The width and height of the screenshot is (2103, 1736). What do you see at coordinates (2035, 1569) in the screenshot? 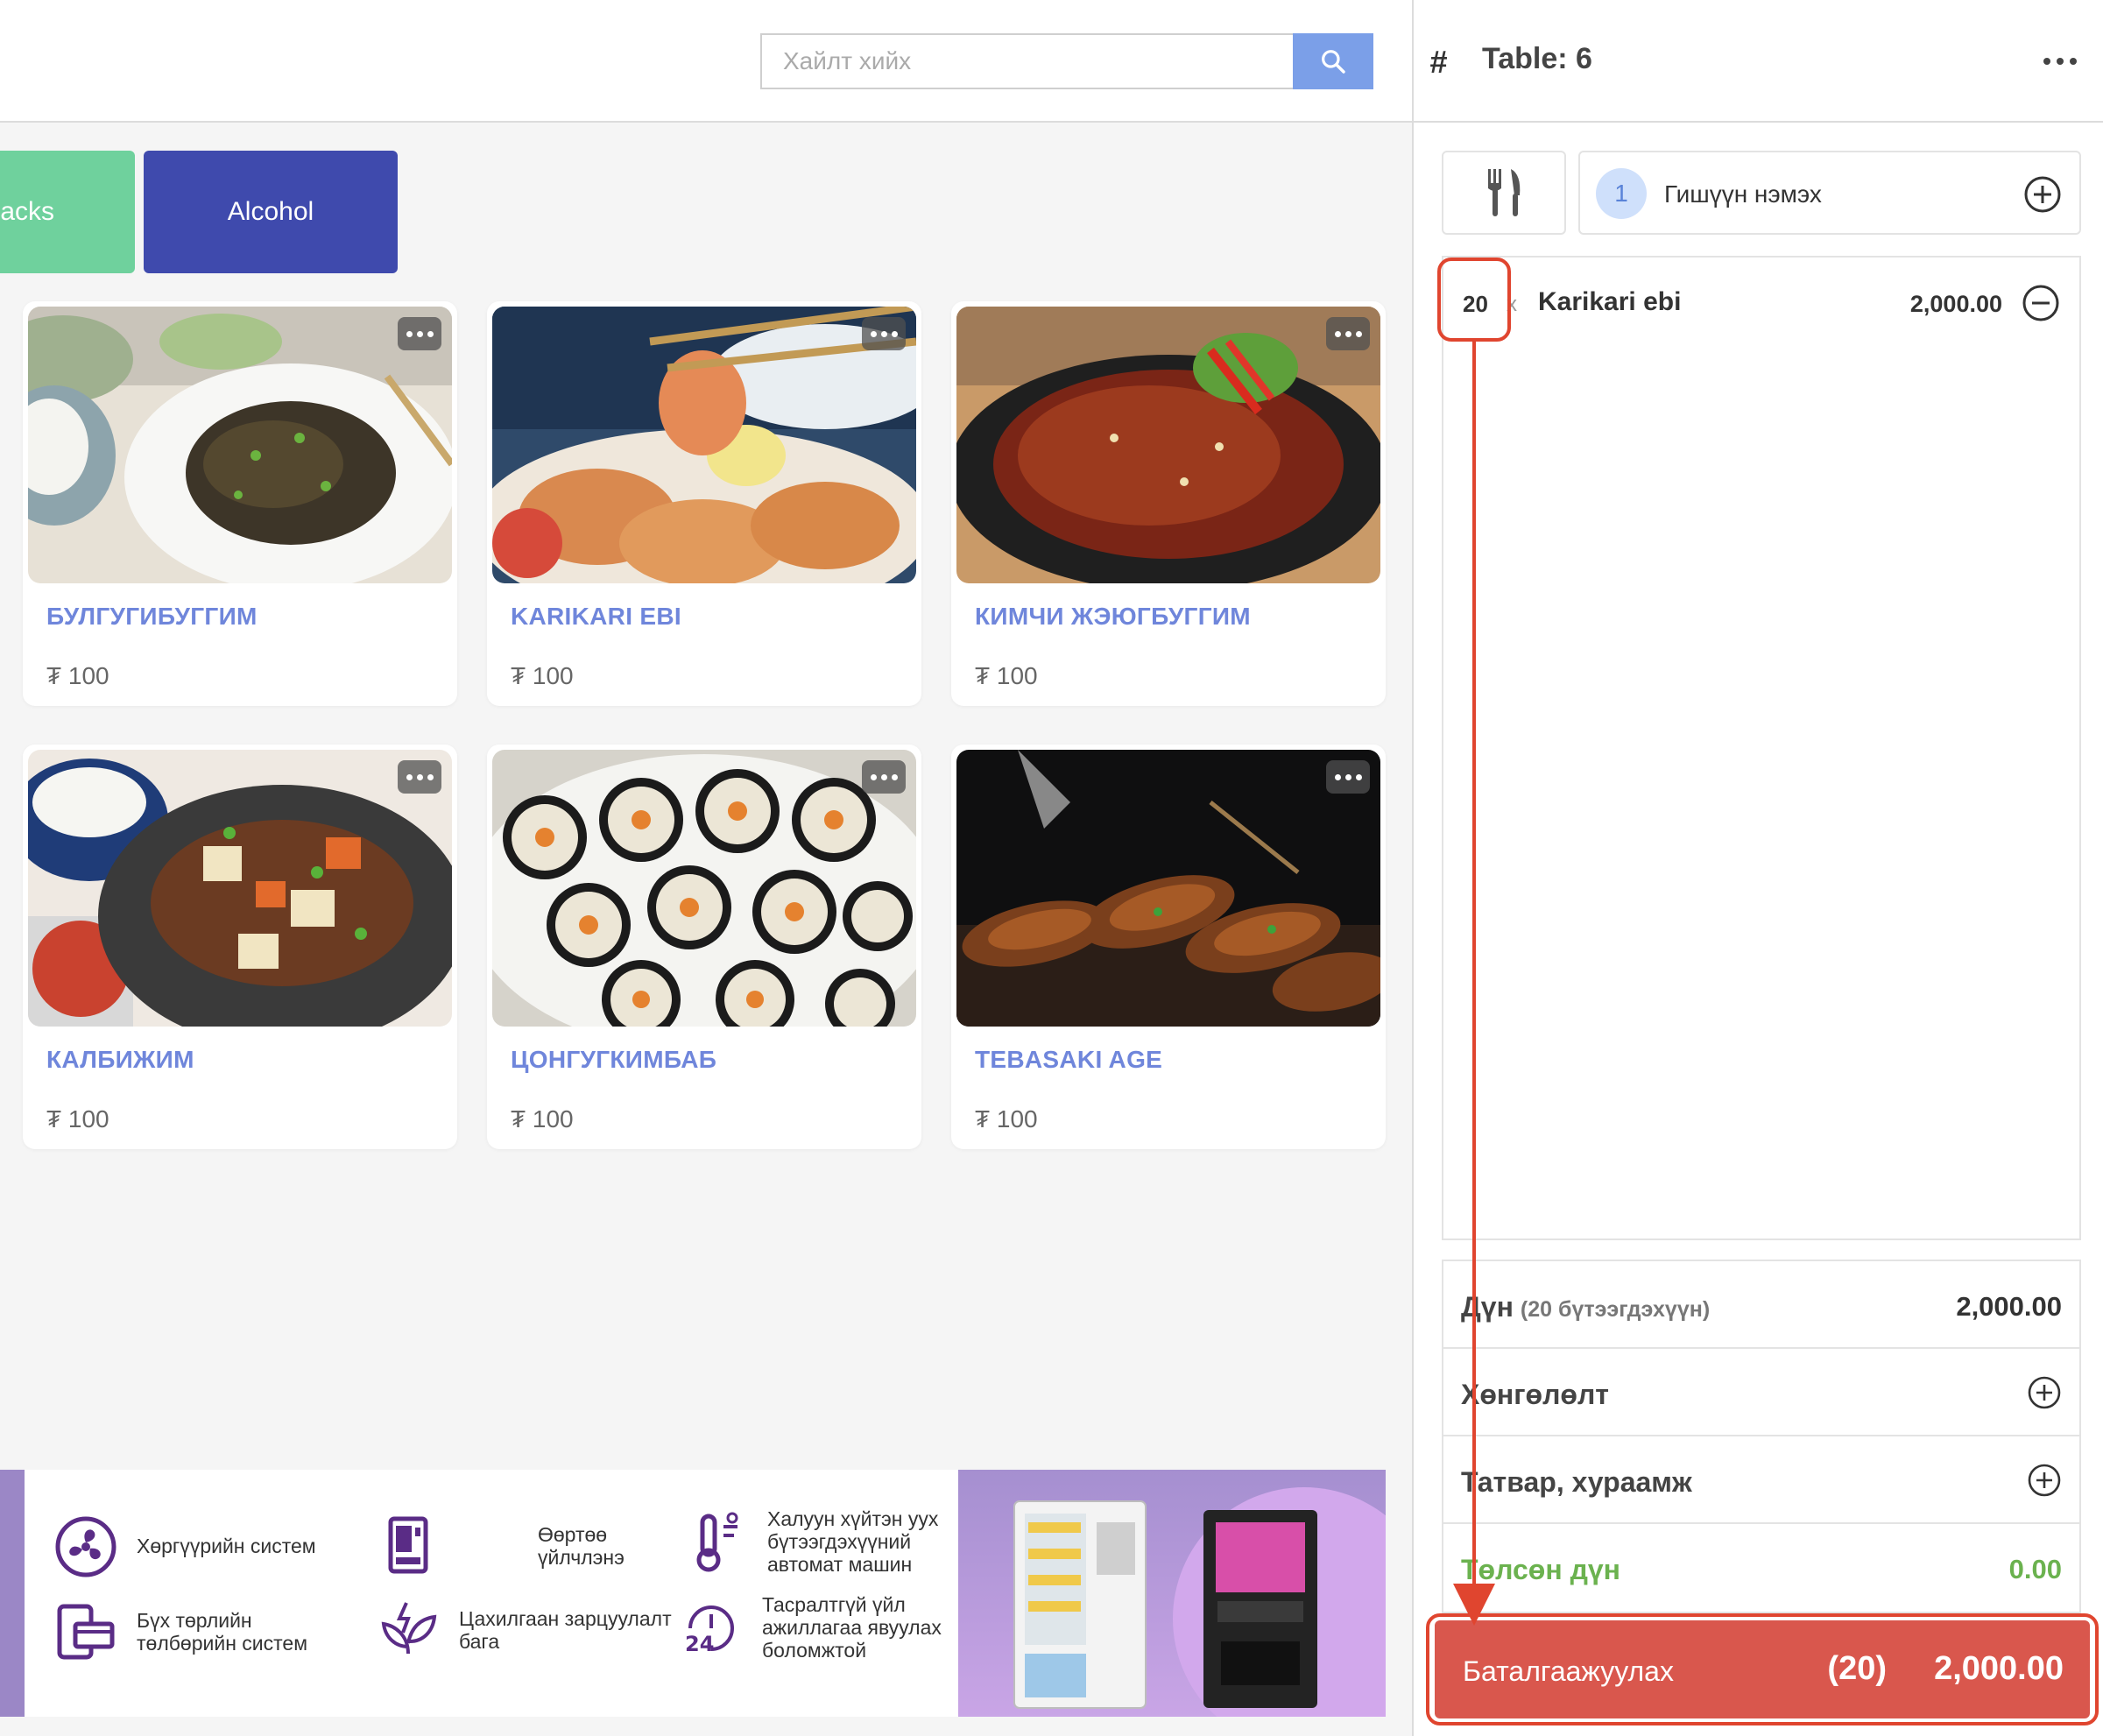
I see `paid-value: 0.00` at bounding box center [2035, 1569].